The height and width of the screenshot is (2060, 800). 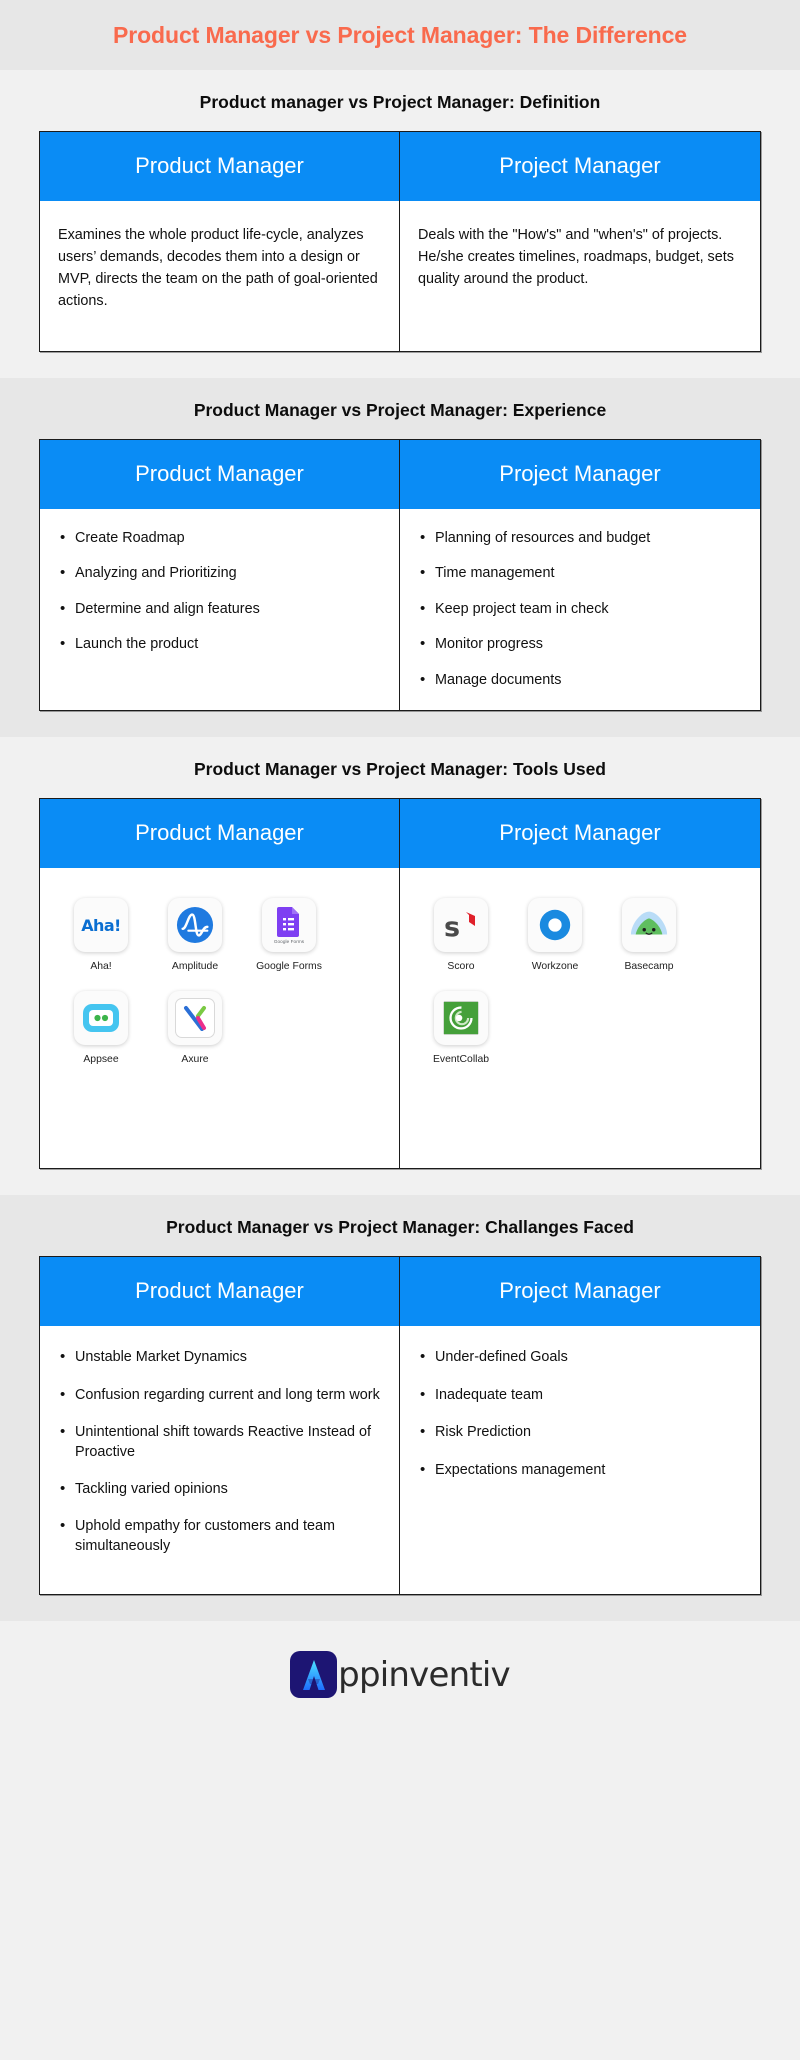 What do you see at coordinates (195, 1060) in the screenshot?
I see `tool-label: Axure` at bounding box center [195, 1060].